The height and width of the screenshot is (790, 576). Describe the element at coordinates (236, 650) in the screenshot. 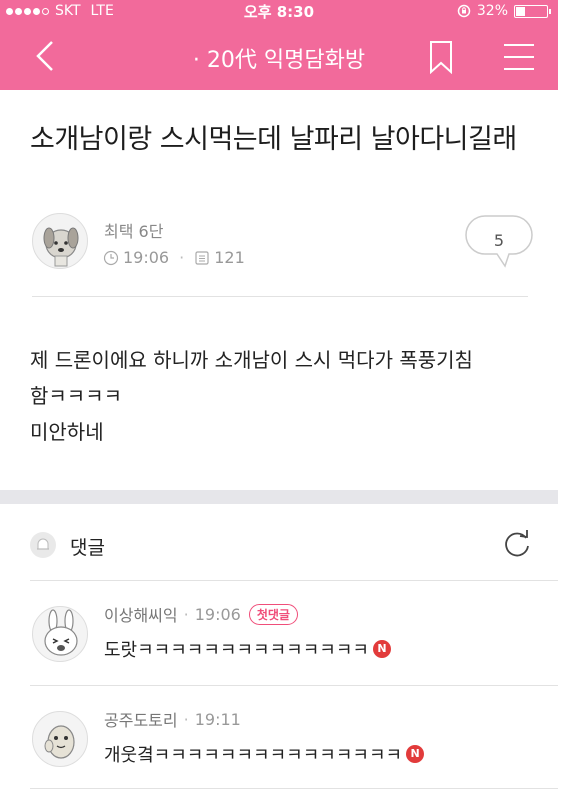

I see `comment-text: 도랏ㅋㅋㅋㅋㅋㅋㅋㅋㅋㅋㅋㅋㅋㅋ` at that location.